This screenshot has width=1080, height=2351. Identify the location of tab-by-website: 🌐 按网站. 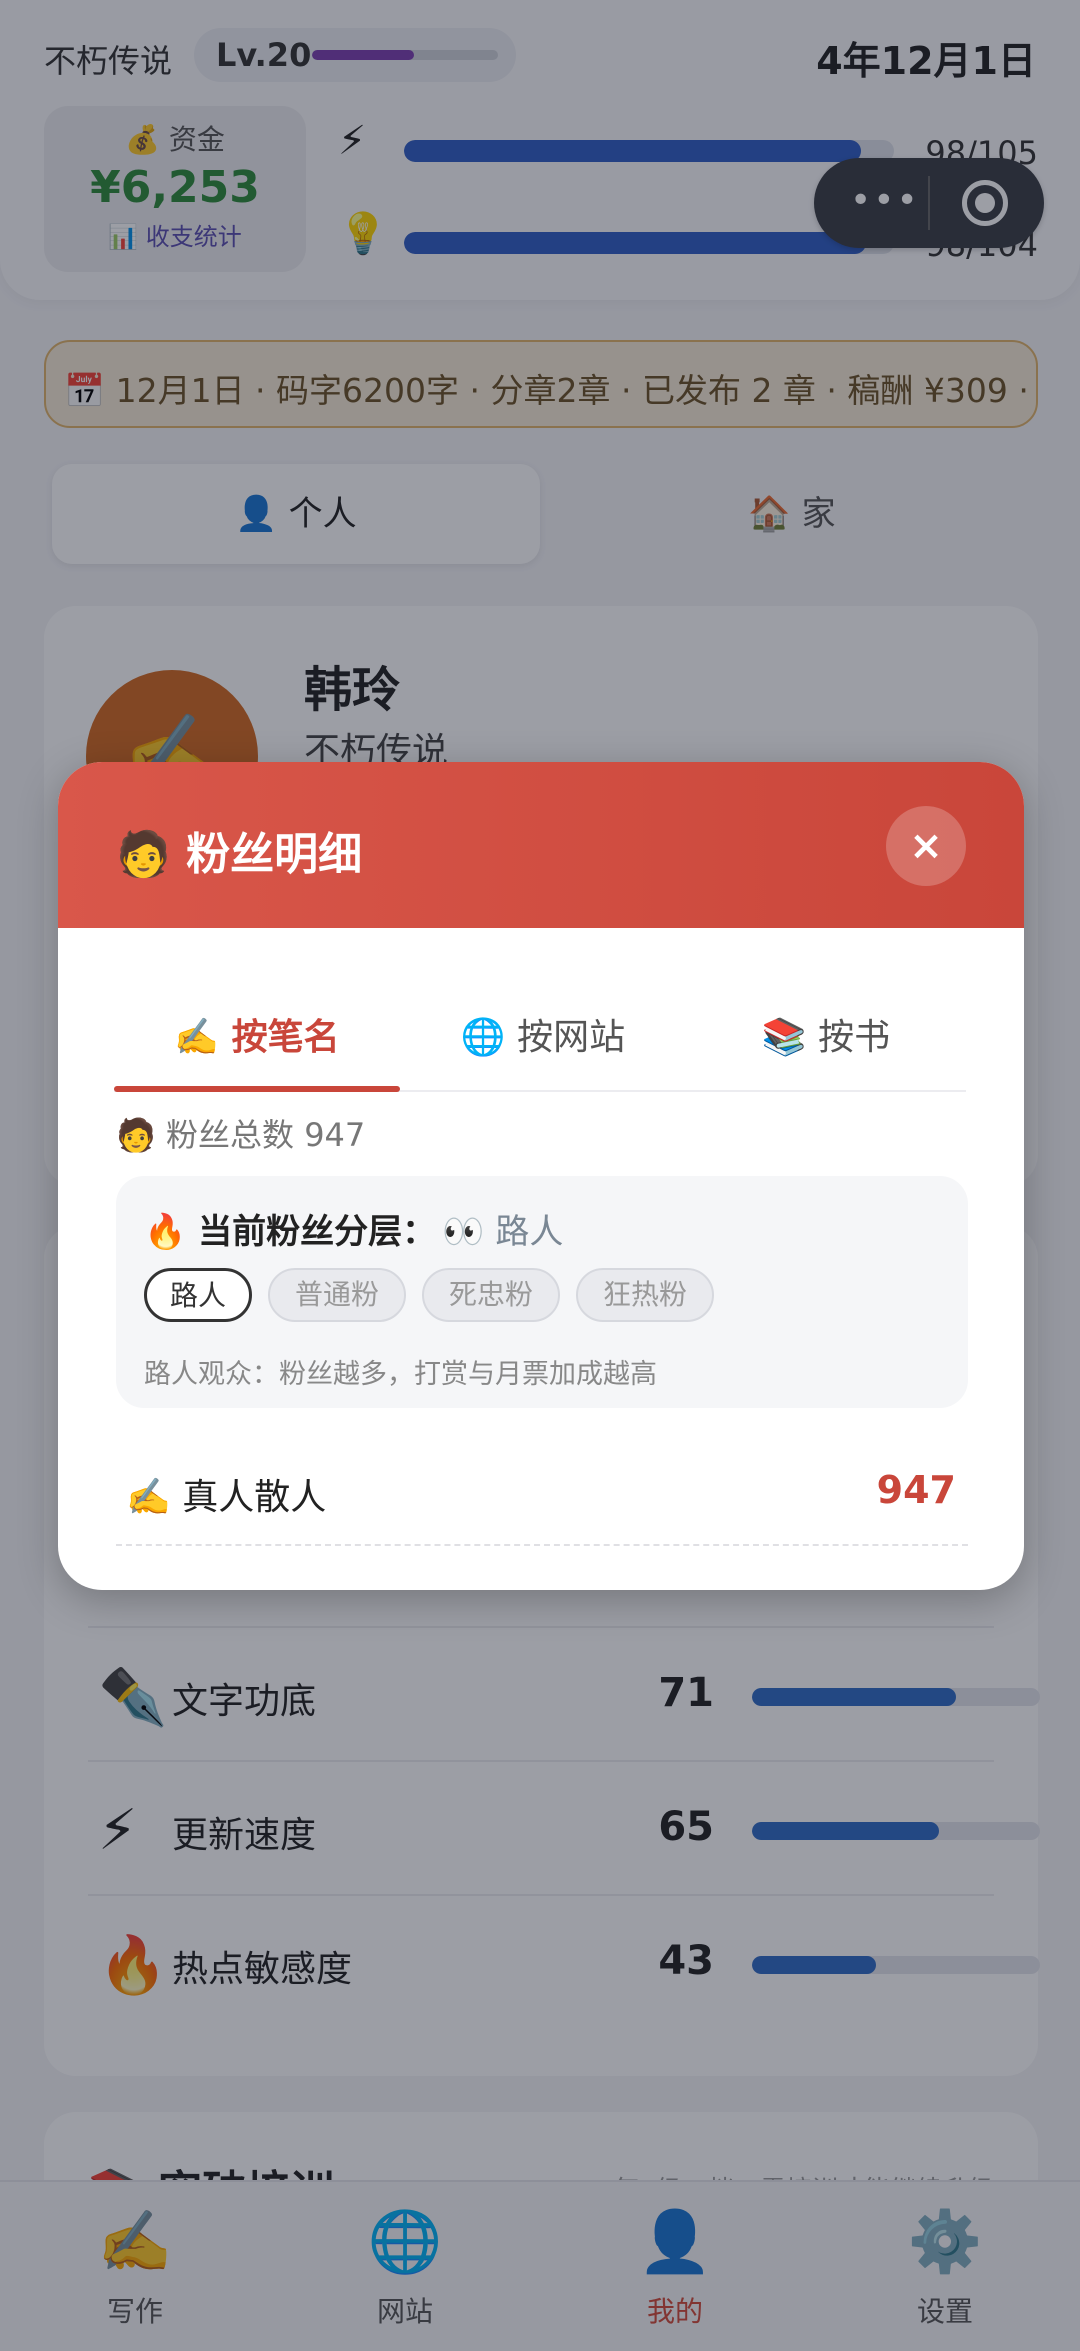
(543, 1049).